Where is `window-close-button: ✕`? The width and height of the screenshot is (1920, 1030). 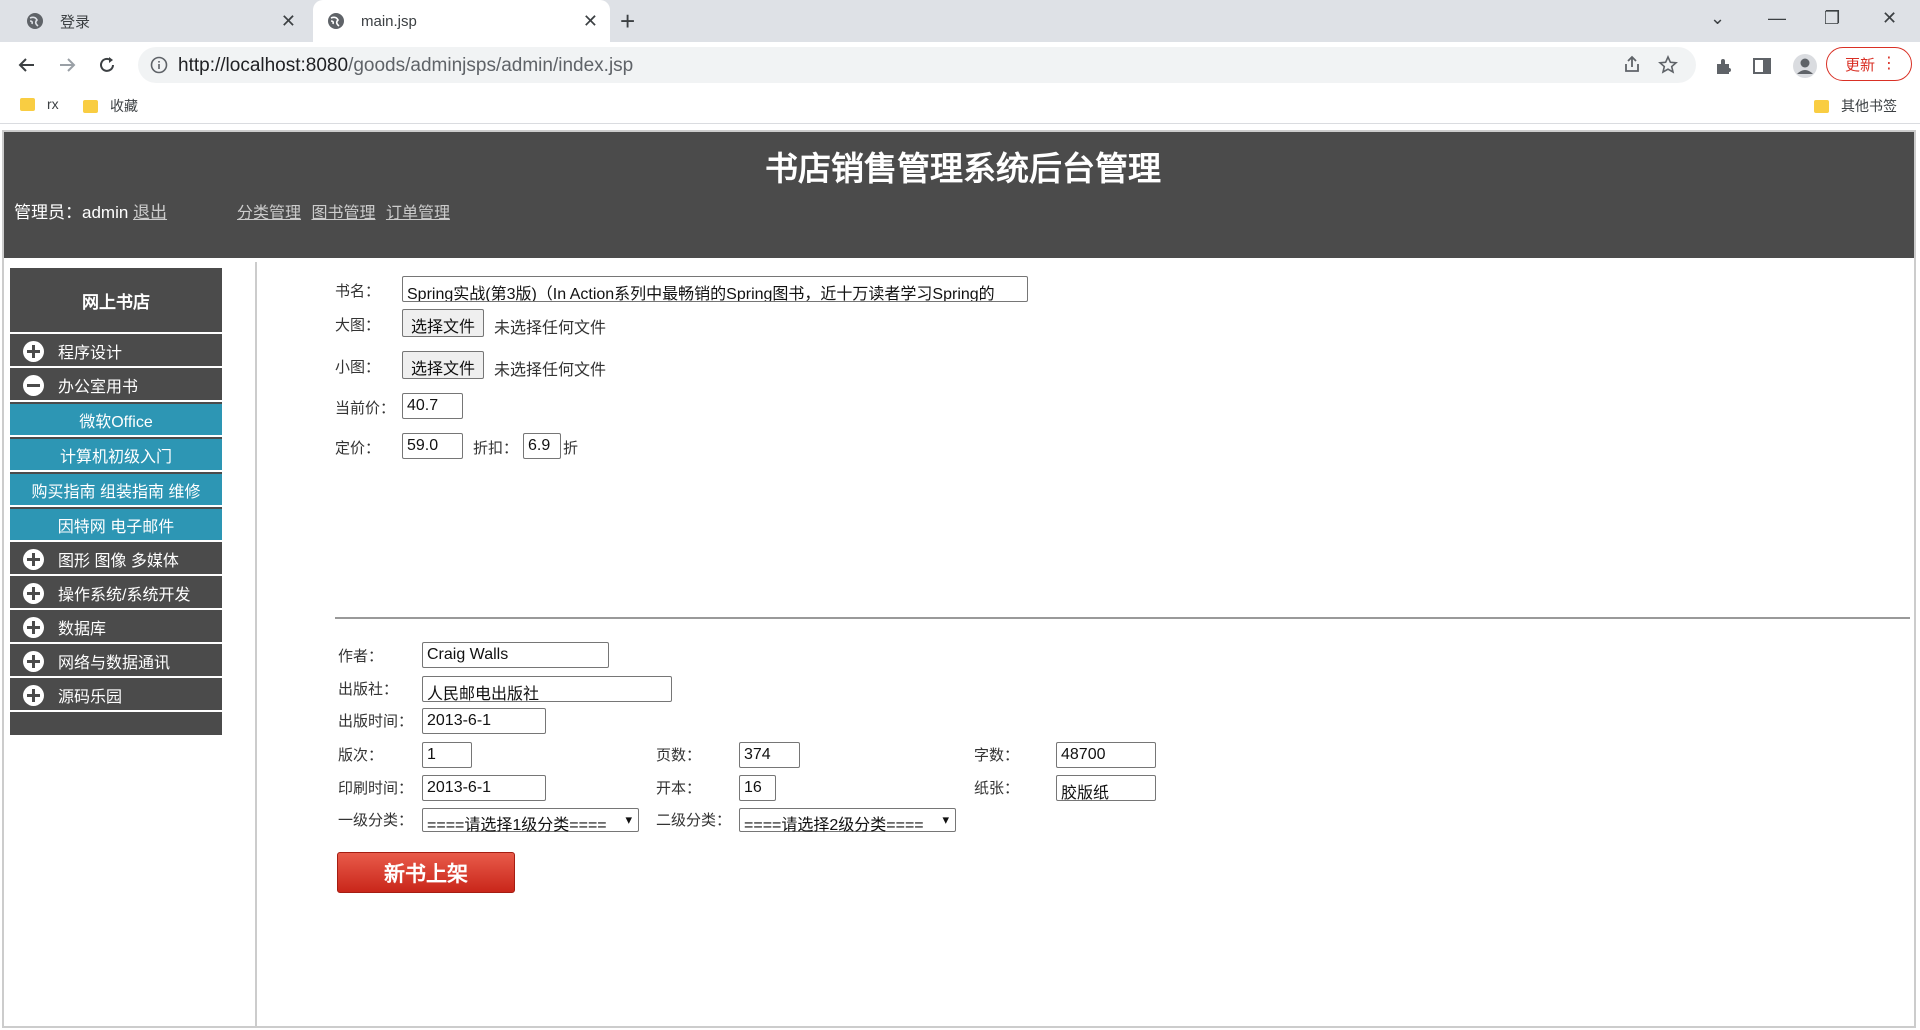
window-close-button: ✕ is located at coordinates (1889, 18).